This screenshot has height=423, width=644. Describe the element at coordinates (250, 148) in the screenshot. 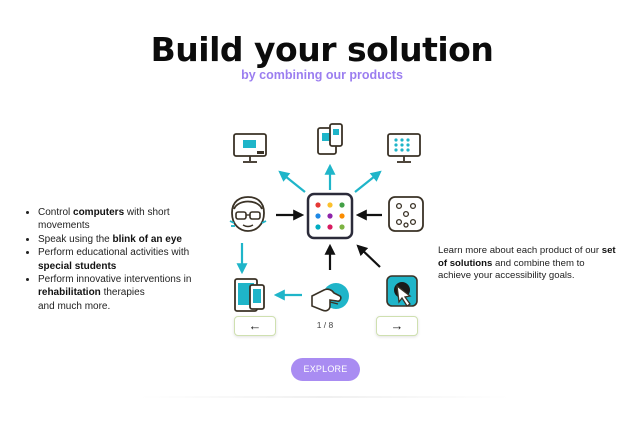

I see `computer-monitor-icon` at that location.